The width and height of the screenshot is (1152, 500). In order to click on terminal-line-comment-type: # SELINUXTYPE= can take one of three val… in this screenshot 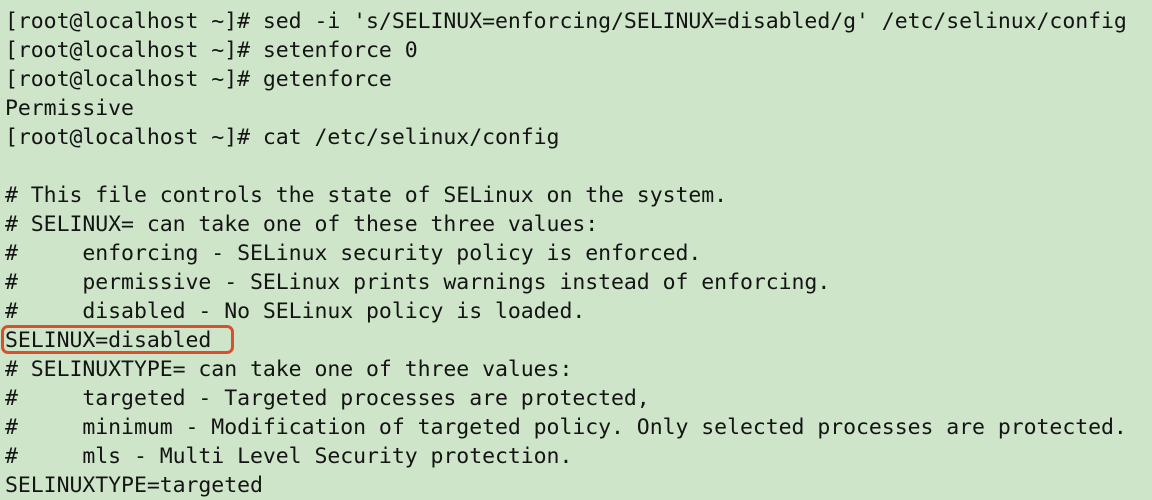, I will do `click(289, 369)`.